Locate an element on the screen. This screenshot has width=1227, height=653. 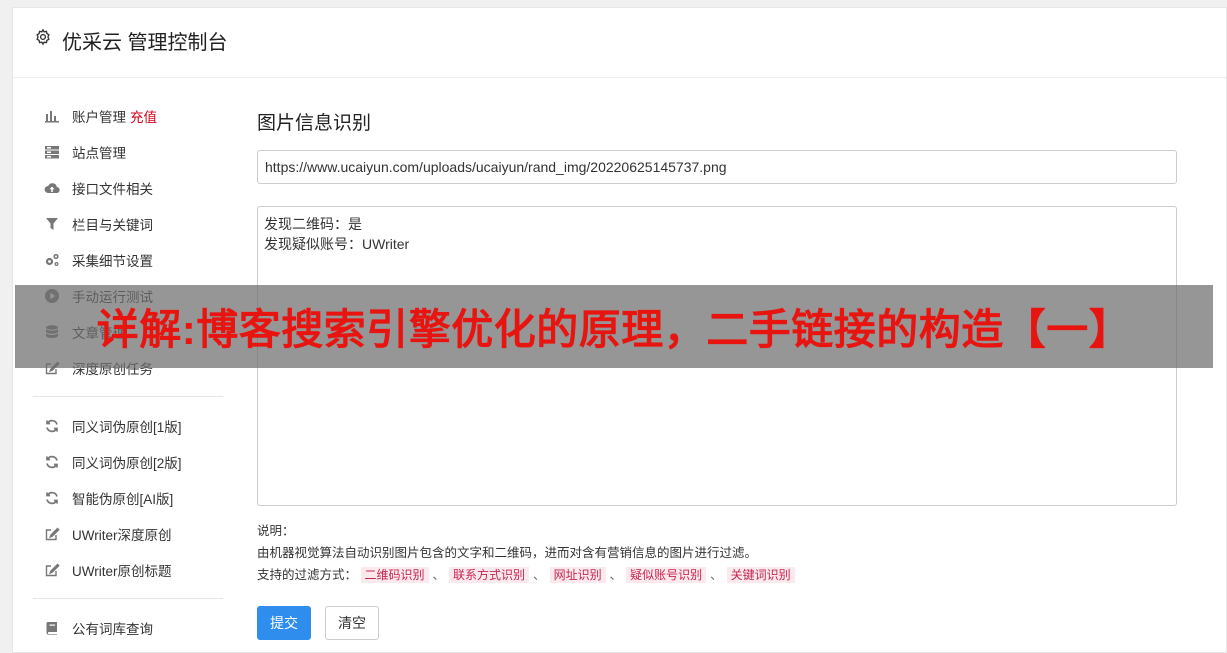
sidebar-item-label: 账户管理 is located at coordinates (99, 117).